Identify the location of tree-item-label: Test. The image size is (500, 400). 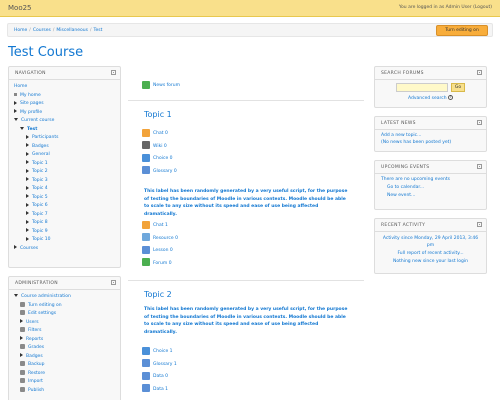
(32, 129).